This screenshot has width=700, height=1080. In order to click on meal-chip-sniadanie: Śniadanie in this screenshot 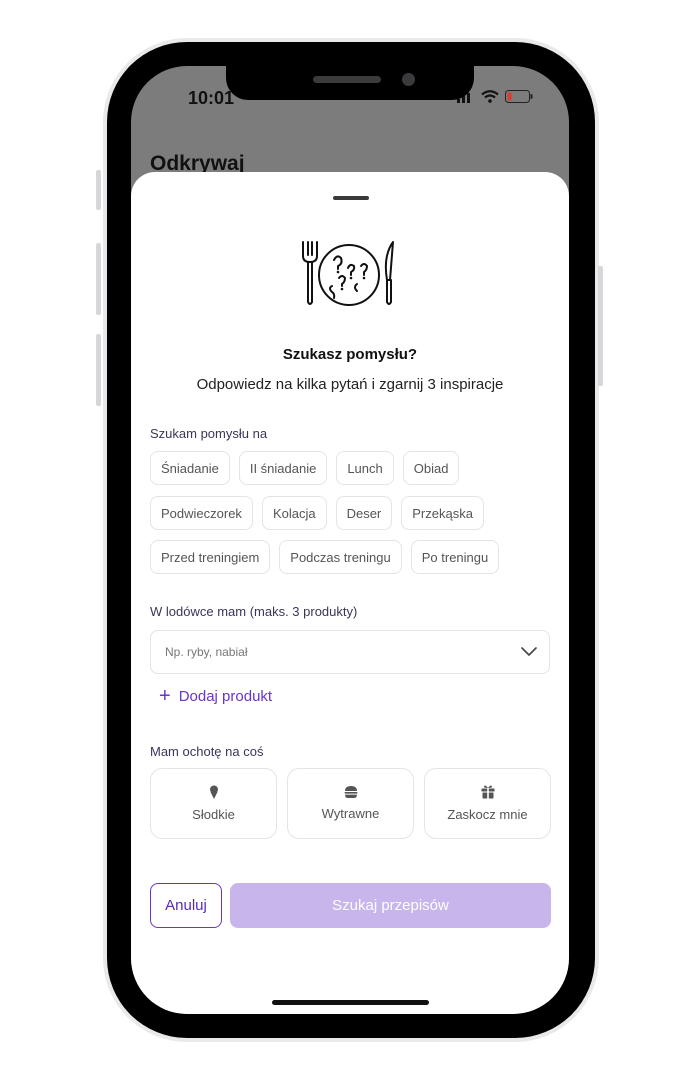, I will do `click(190, 468)`.